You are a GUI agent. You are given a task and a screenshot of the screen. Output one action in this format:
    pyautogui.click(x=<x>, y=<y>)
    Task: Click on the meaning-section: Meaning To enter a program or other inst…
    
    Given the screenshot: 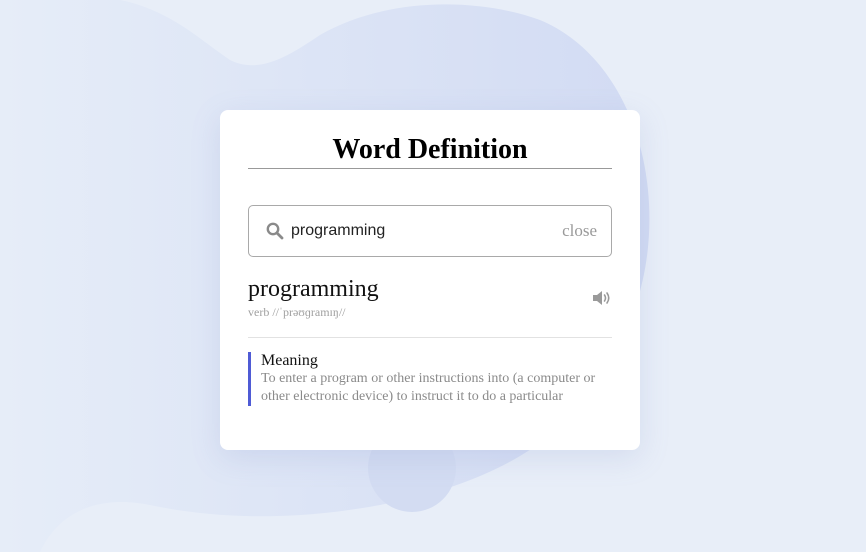 What is the action you would take?
    pyautogui.click(x=430, y=379)
    